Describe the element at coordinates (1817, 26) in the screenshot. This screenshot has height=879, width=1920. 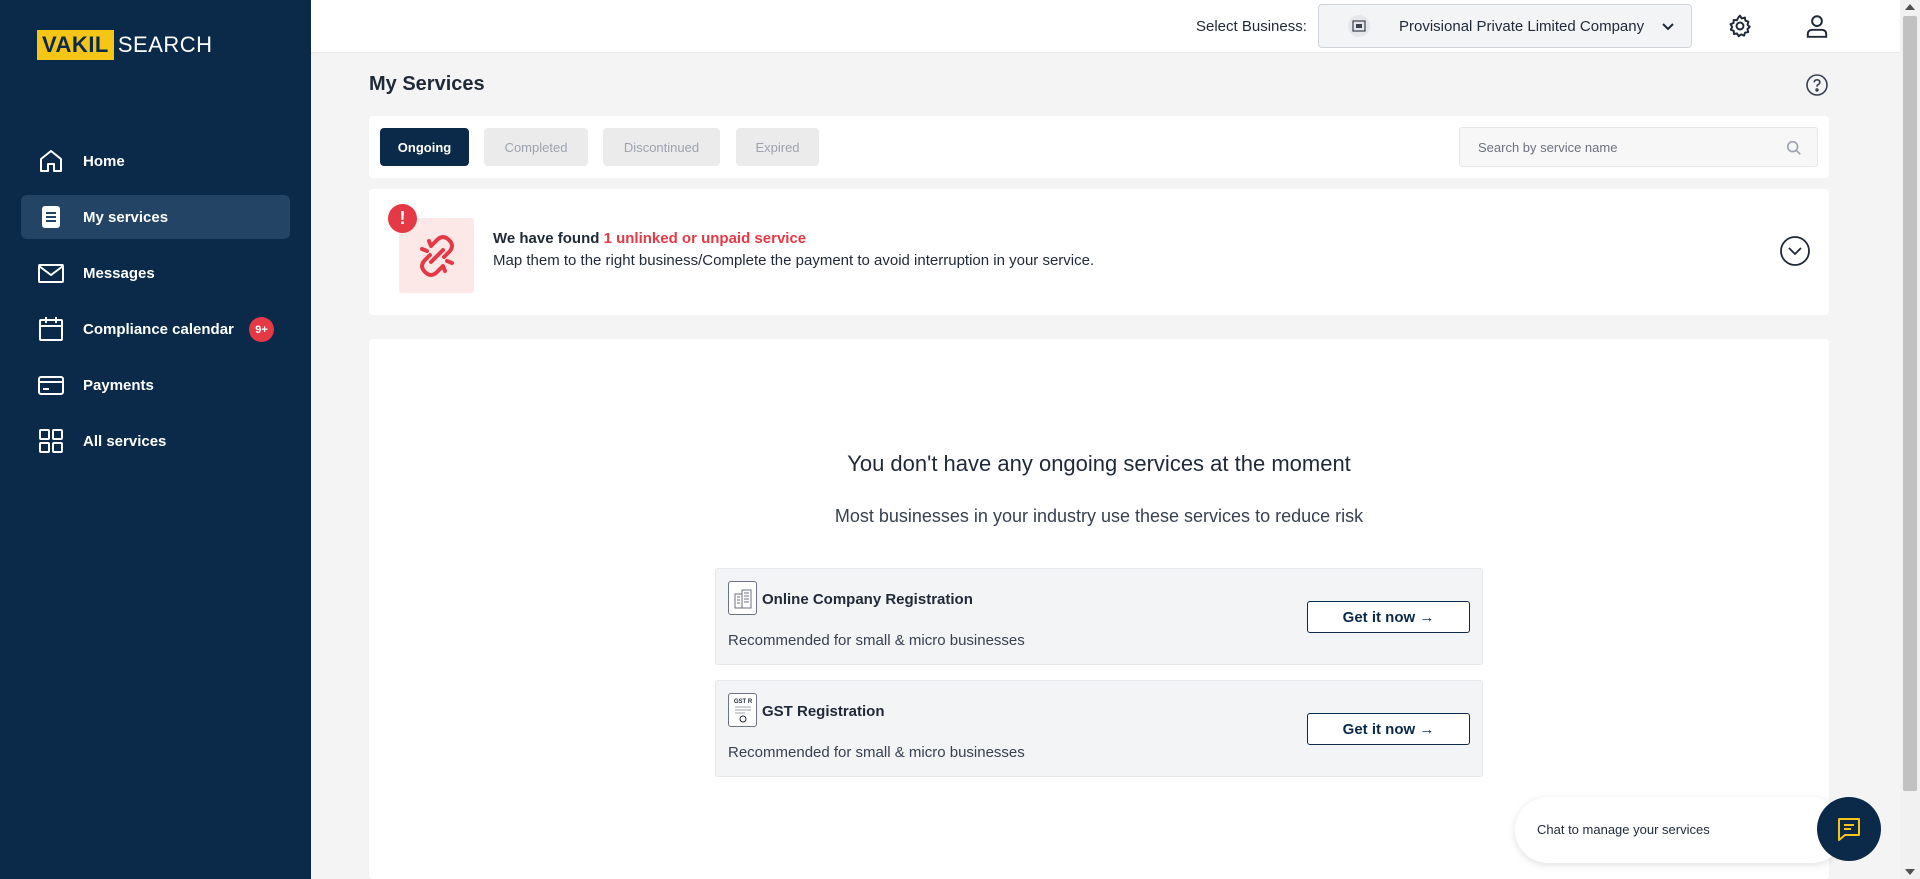
I see `user-icon` at that location.